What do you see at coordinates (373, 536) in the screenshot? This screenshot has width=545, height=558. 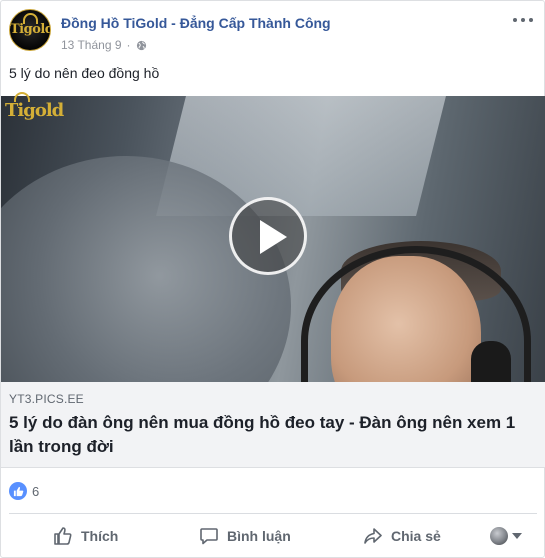 I see `share-icon` at bounding box center [373, 536].